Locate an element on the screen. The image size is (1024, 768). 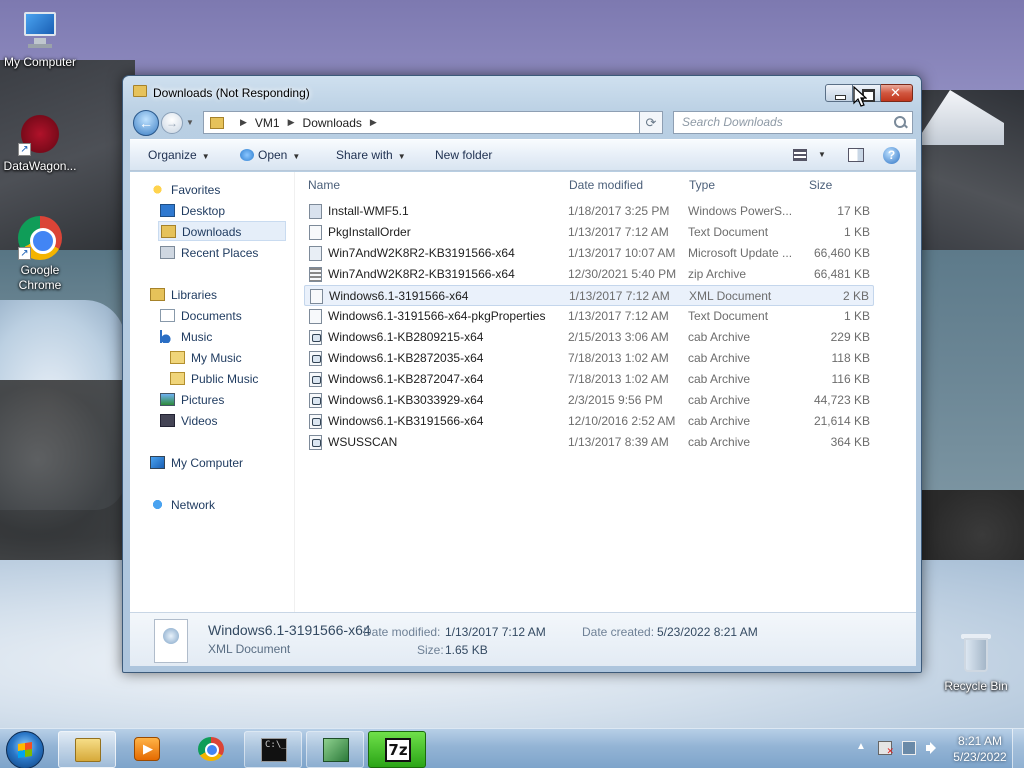
clock: 8:21 AM 5/23/2022 is located at coordinates (980, 749).